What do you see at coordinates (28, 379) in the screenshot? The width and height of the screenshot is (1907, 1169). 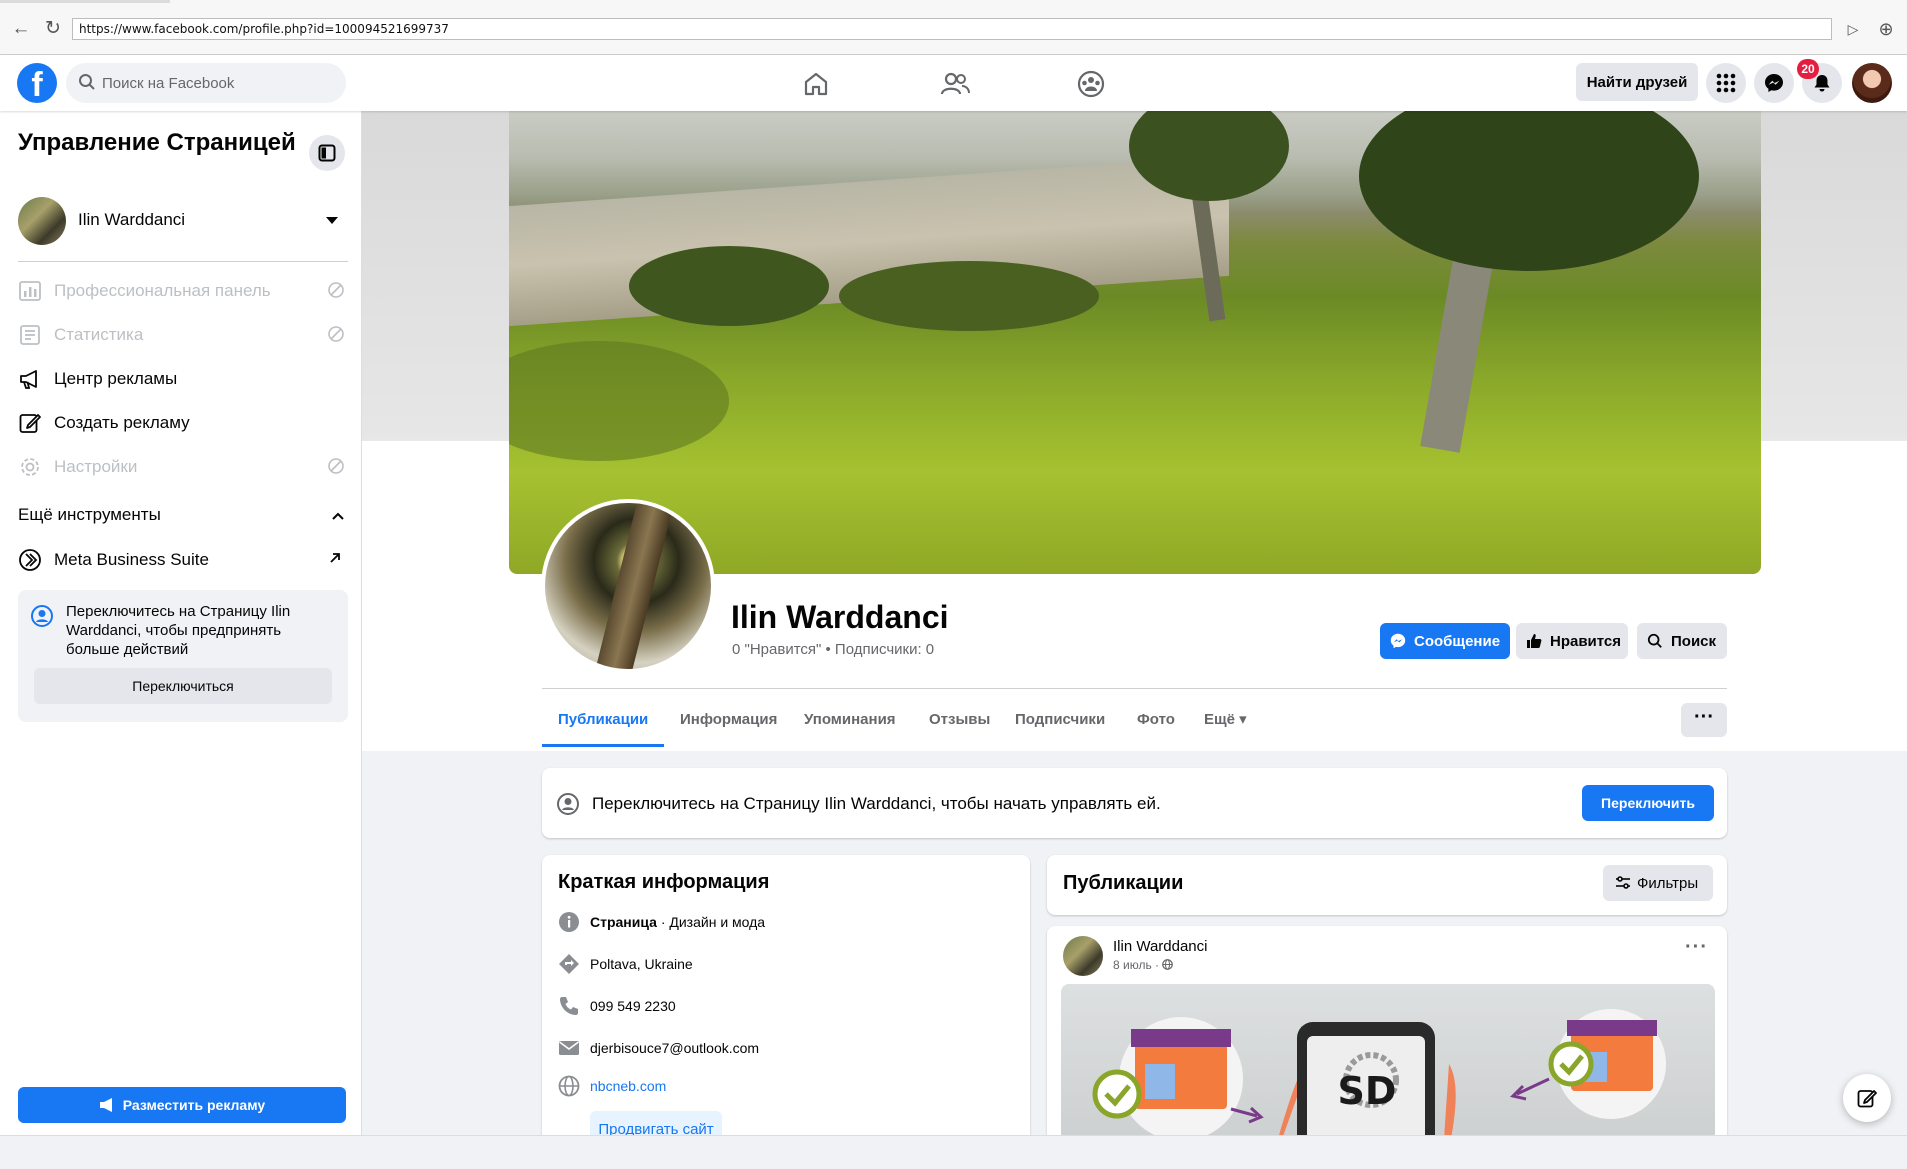 I see `megaphone-icon` at bounding box center [28, 379].